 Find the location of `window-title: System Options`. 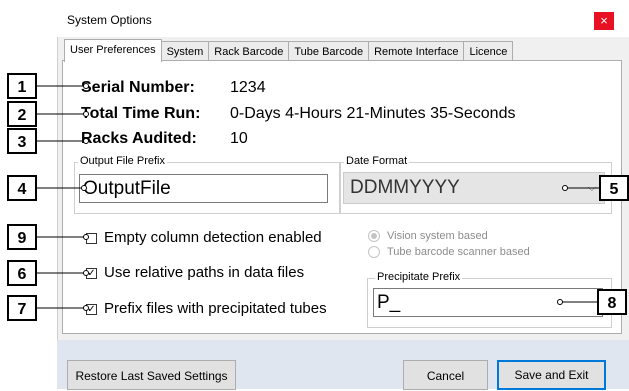

window-title: System Options is located at coordinates (109, 20).